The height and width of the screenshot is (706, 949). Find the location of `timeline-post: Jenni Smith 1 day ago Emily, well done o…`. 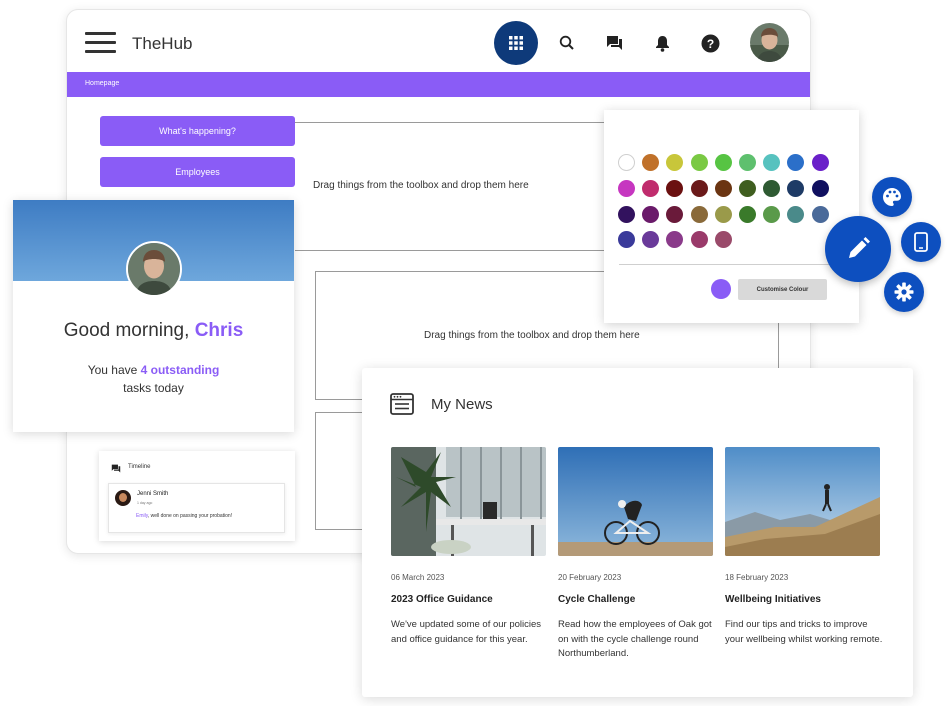

timeline-post: Jenni Smith 1 day ago Emily, well done o… is located at coordinates (196, 508).